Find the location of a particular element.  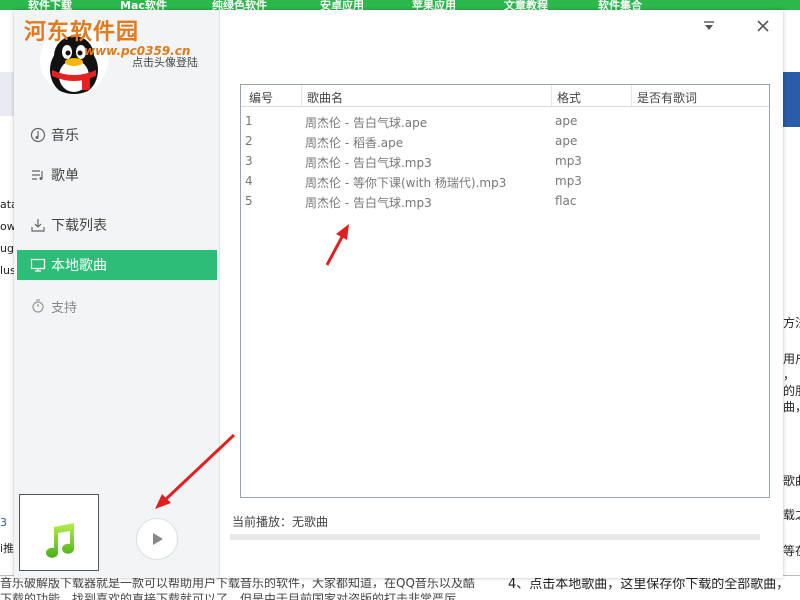

background-right-column: 方法 用户 ， 的朋 曲， 歌曲 载之 等在 is located at coordinates (791, 305).